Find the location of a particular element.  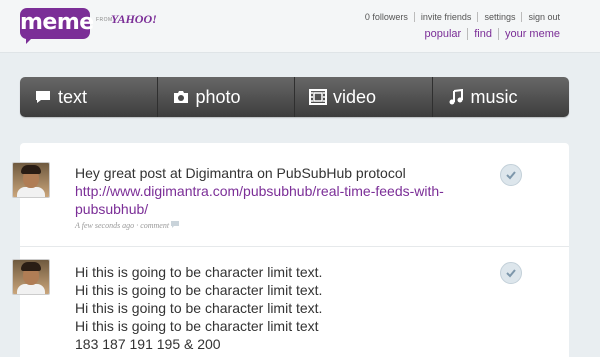

logo-speech-tail is located at coordinates (29, 40).